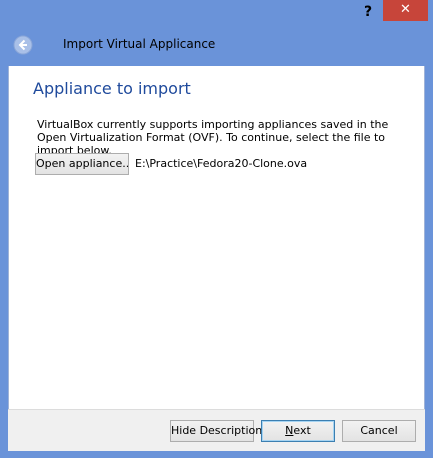 The height and width of the screenshot is (458, 433). What do you see at coordinates (302, 430) in the screenshot?
I see `next-label-rest: ext` at bounding box center [302, 430].